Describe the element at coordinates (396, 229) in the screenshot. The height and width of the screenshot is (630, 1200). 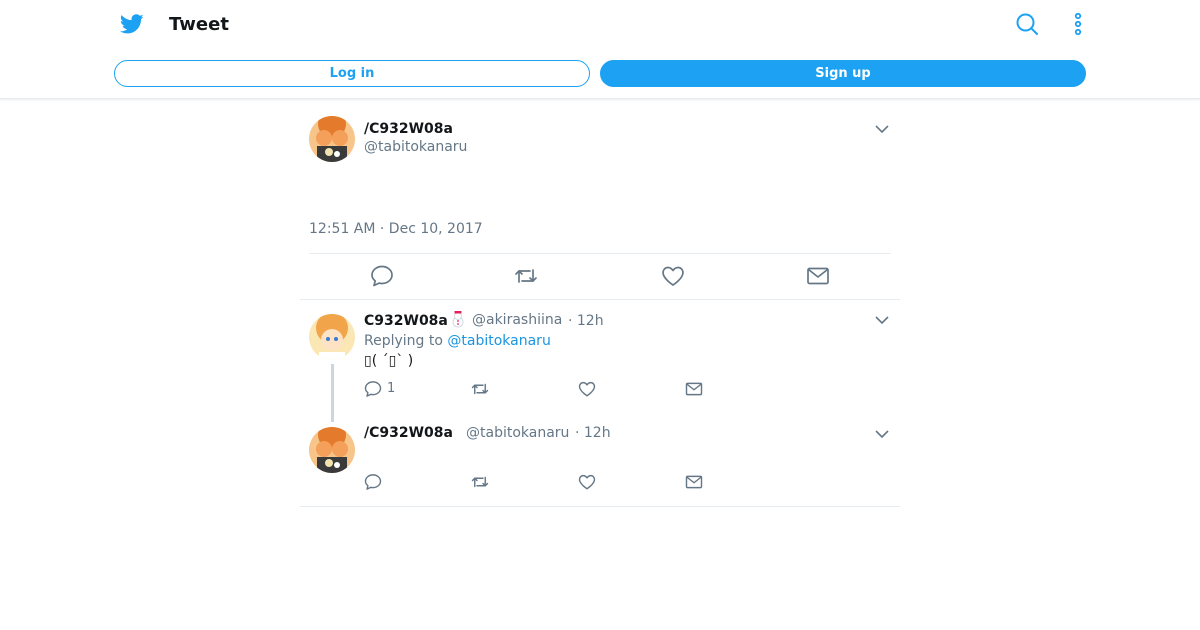
I see `tweet-timestamp: 12:51 AM · Dec 10, 2017` at that location.